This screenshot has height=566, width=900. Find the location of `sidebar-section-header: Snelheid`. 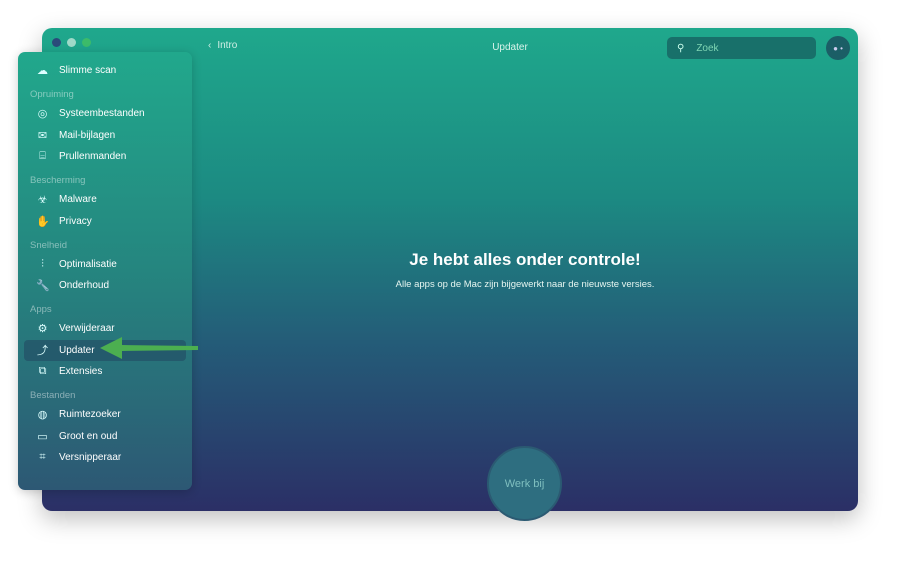

sidebar-section-header: Snelheid is located at coordinates (48, 245).